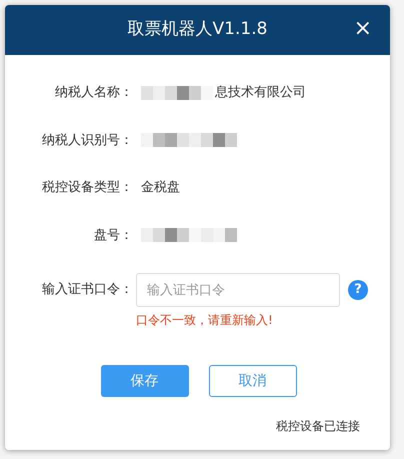 The height and width of the screenshot is (459, 404). What do you see at coordinates (87, 188) in the screenshot?
I see `field-label: 税控设备类型：` at bounding box center [87, 188].